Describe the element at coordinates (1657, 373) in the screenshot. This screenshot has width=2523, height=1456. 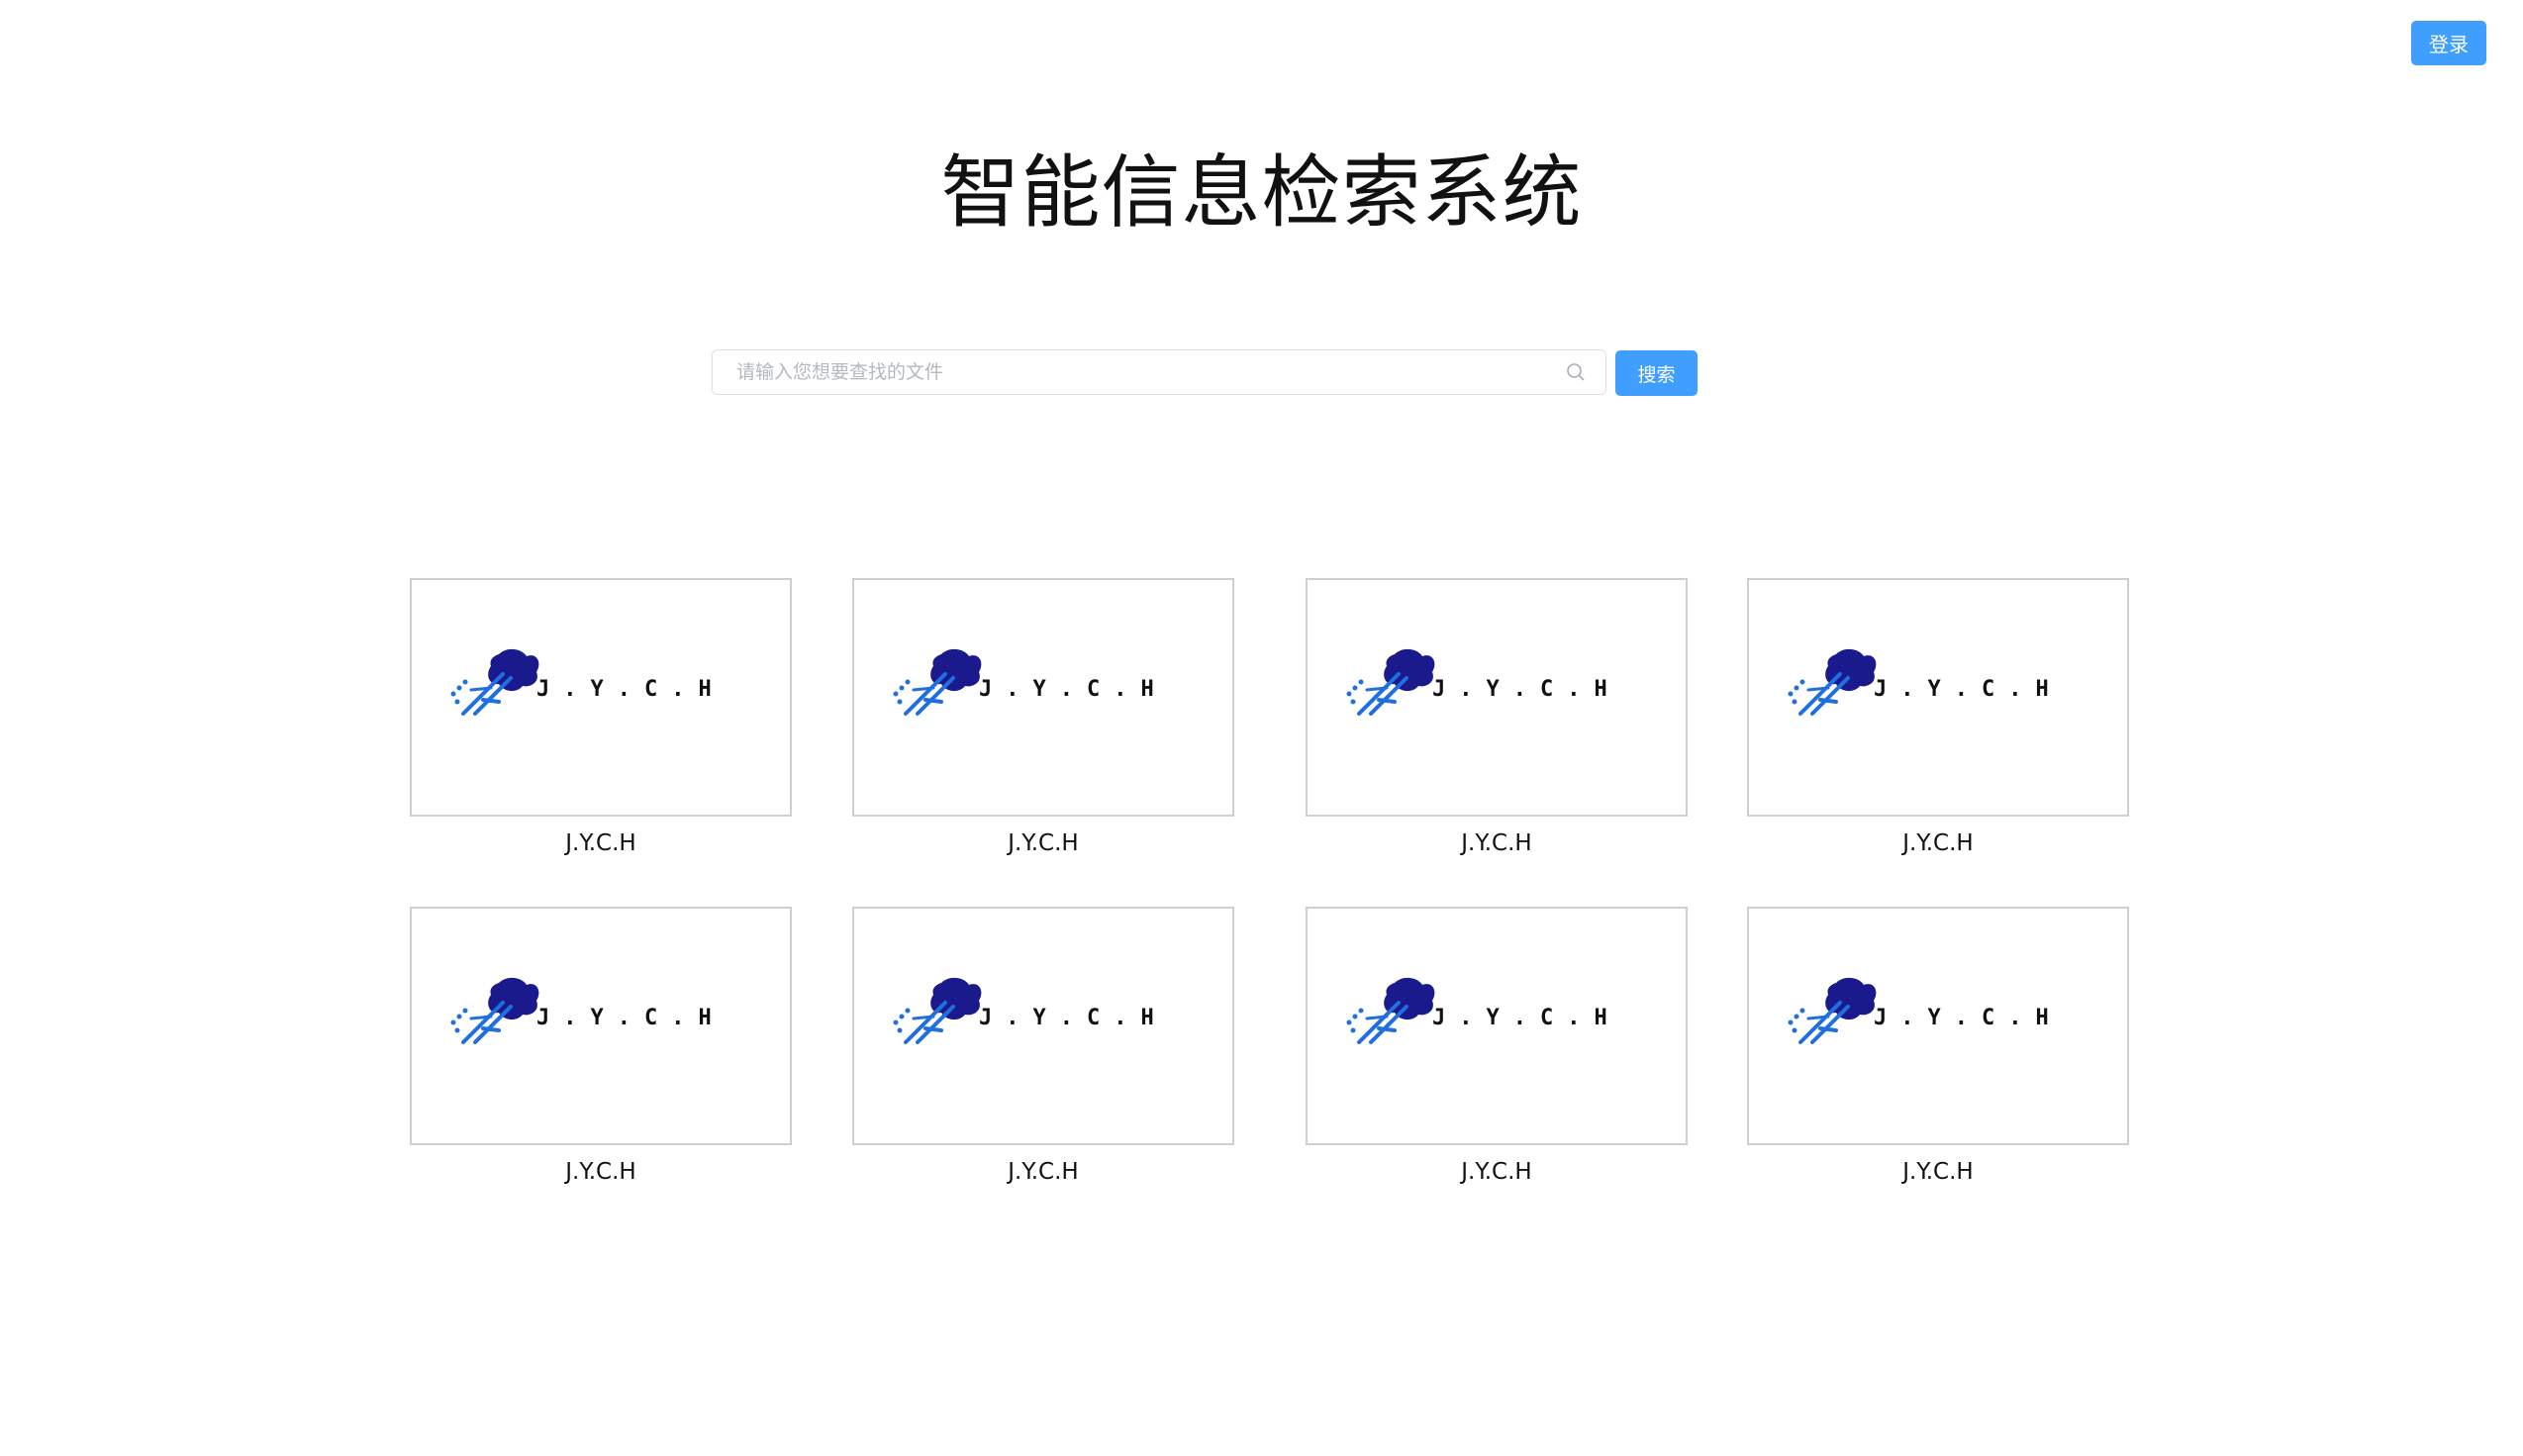
I see `search-button: 搜索` at that location.